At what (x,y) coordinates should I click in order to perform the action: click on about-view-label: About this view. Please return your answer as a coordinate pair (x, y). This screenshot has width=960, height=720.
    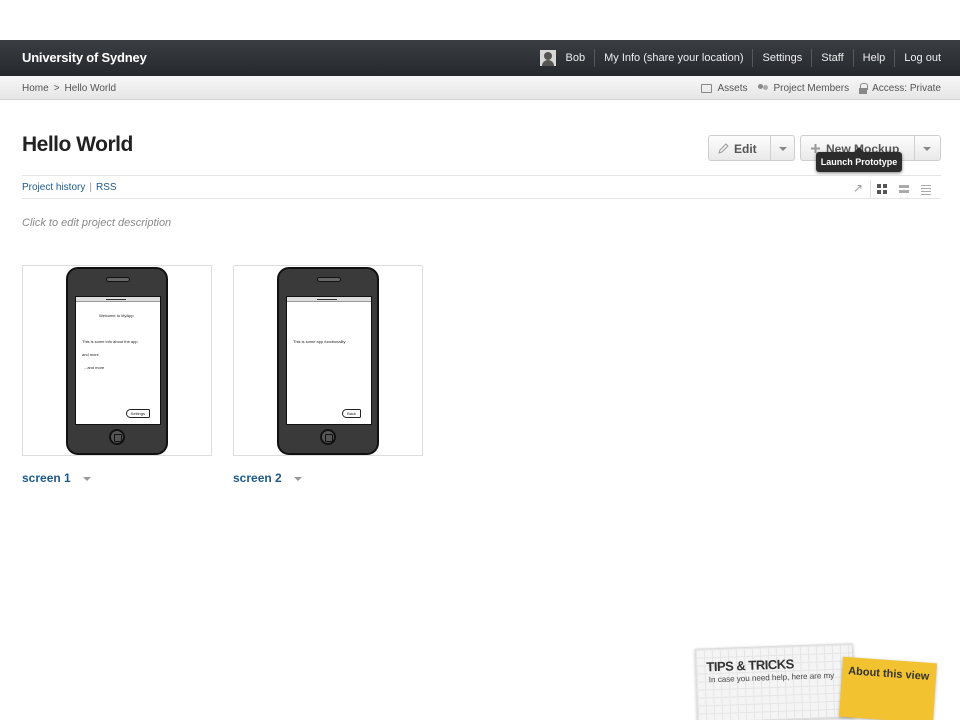
    Looking at the image, I should click on (888, 674).